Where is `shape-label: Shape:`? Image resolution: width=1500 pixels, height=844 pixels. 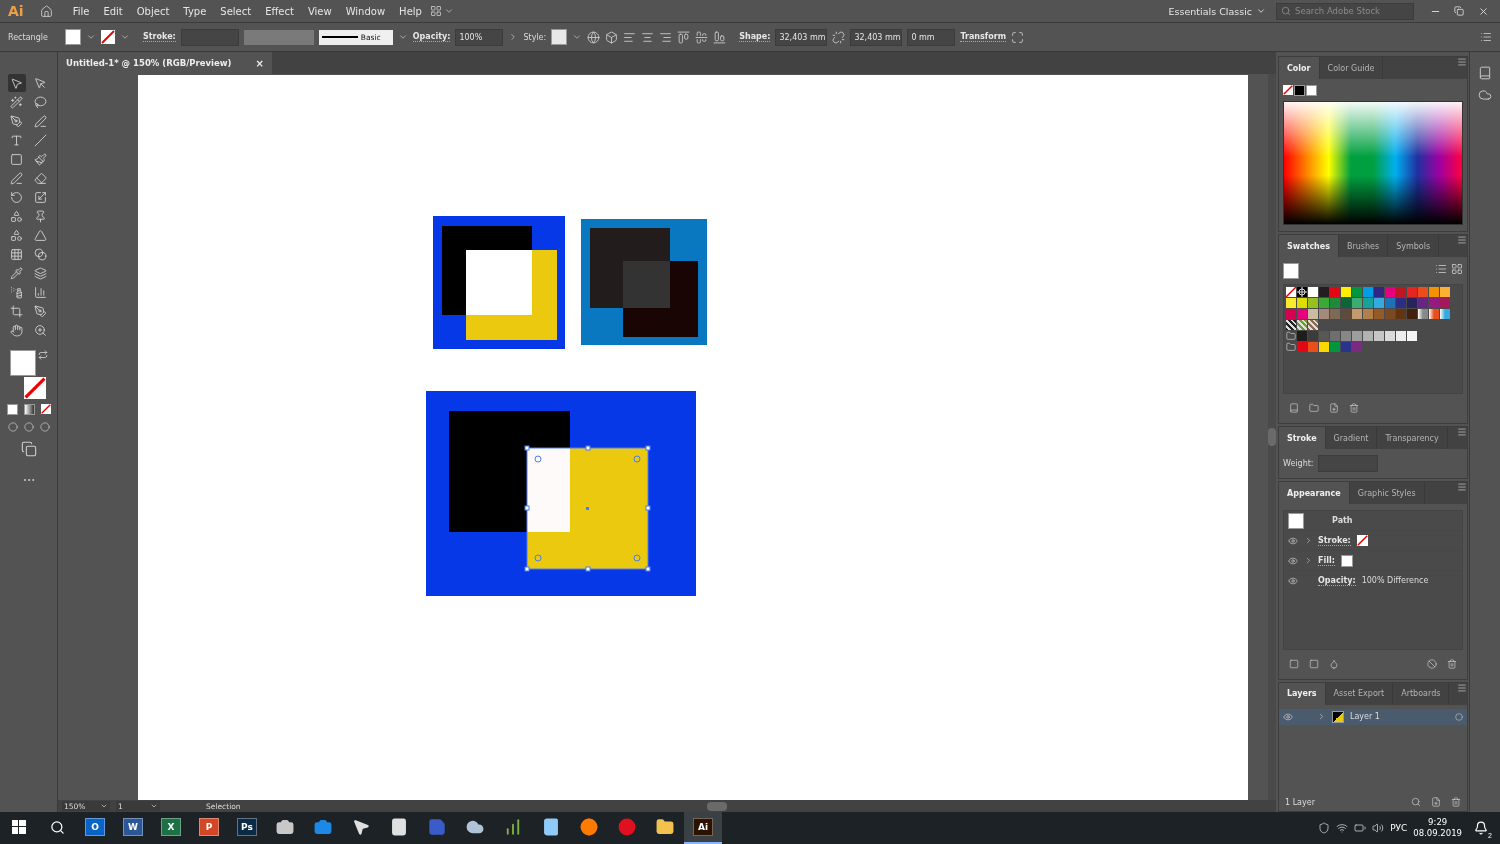
shape-label: Shape: is located at coordinates (755, 37).